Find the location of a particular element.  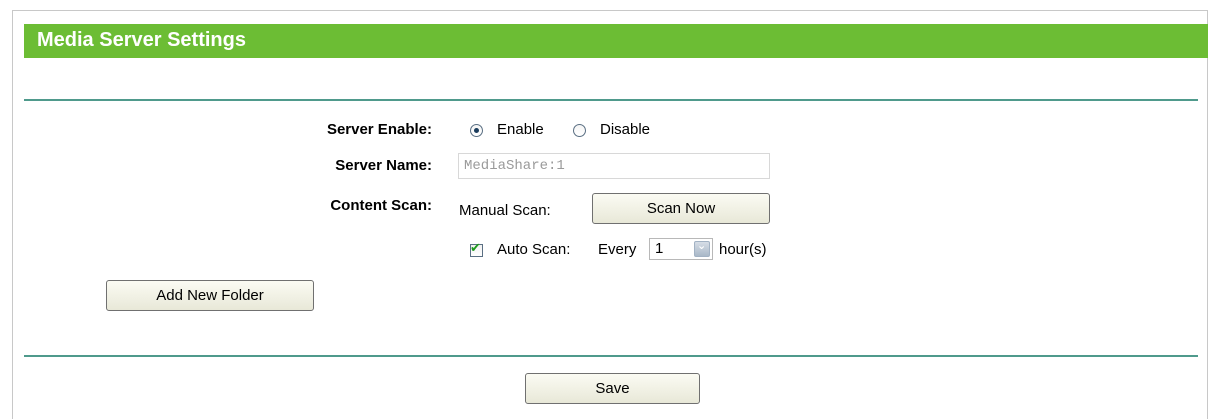

server-name-label: Server Name: is located at coordinates (383, 165).